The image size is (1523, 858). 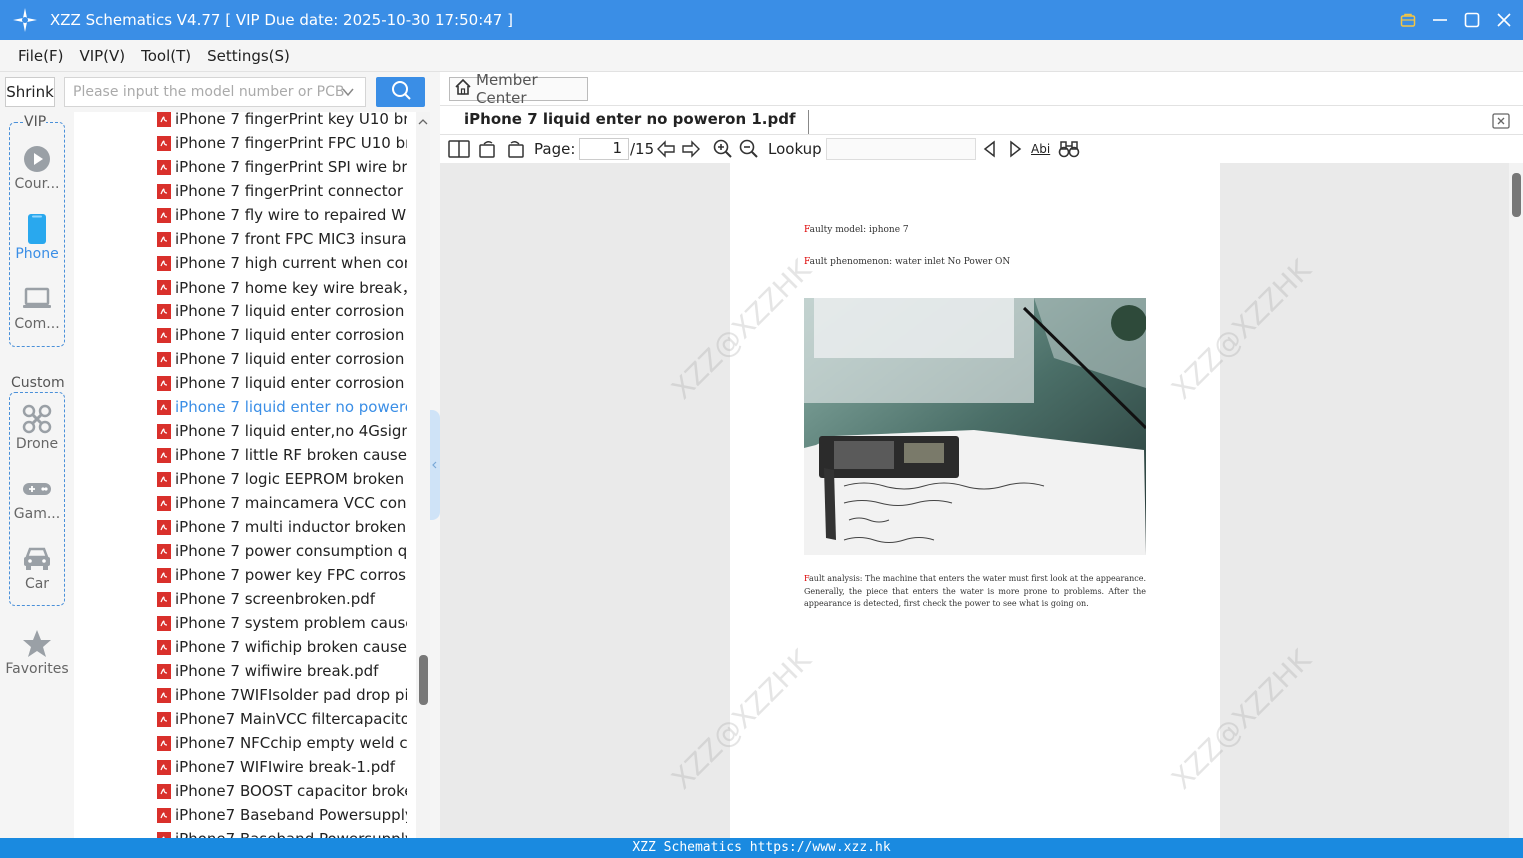 I want to click on binoculars-icon, so click(x=1069, y=149).